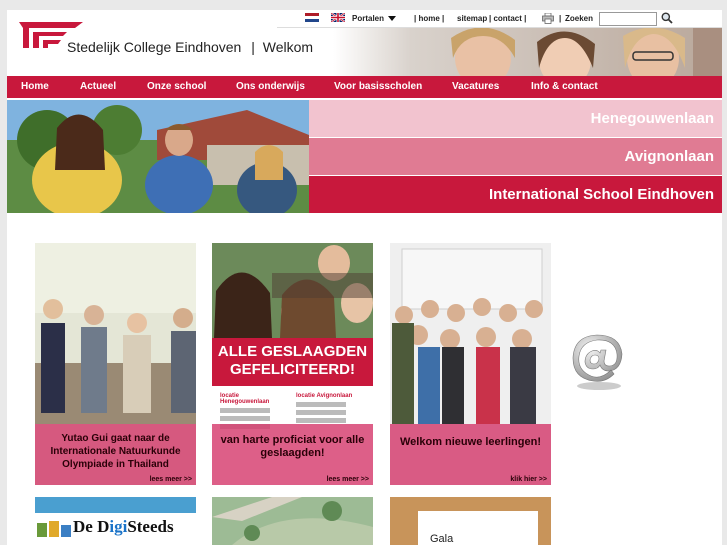 This screenshot has height=545, width=727. I want to click on location-avignonlaan: Avignonlaan, so click(515, 156).